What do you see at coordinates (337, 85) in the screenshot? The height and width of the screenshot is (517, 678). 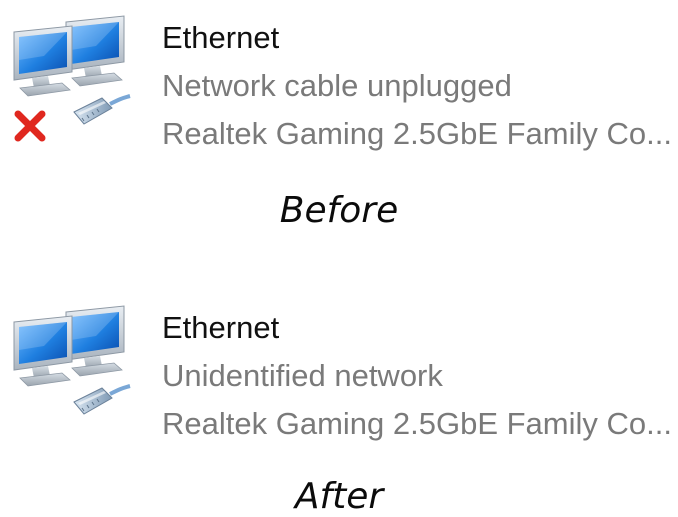 I see `adapter-status: Network cable unplugged` at bounding box center [337, 85].